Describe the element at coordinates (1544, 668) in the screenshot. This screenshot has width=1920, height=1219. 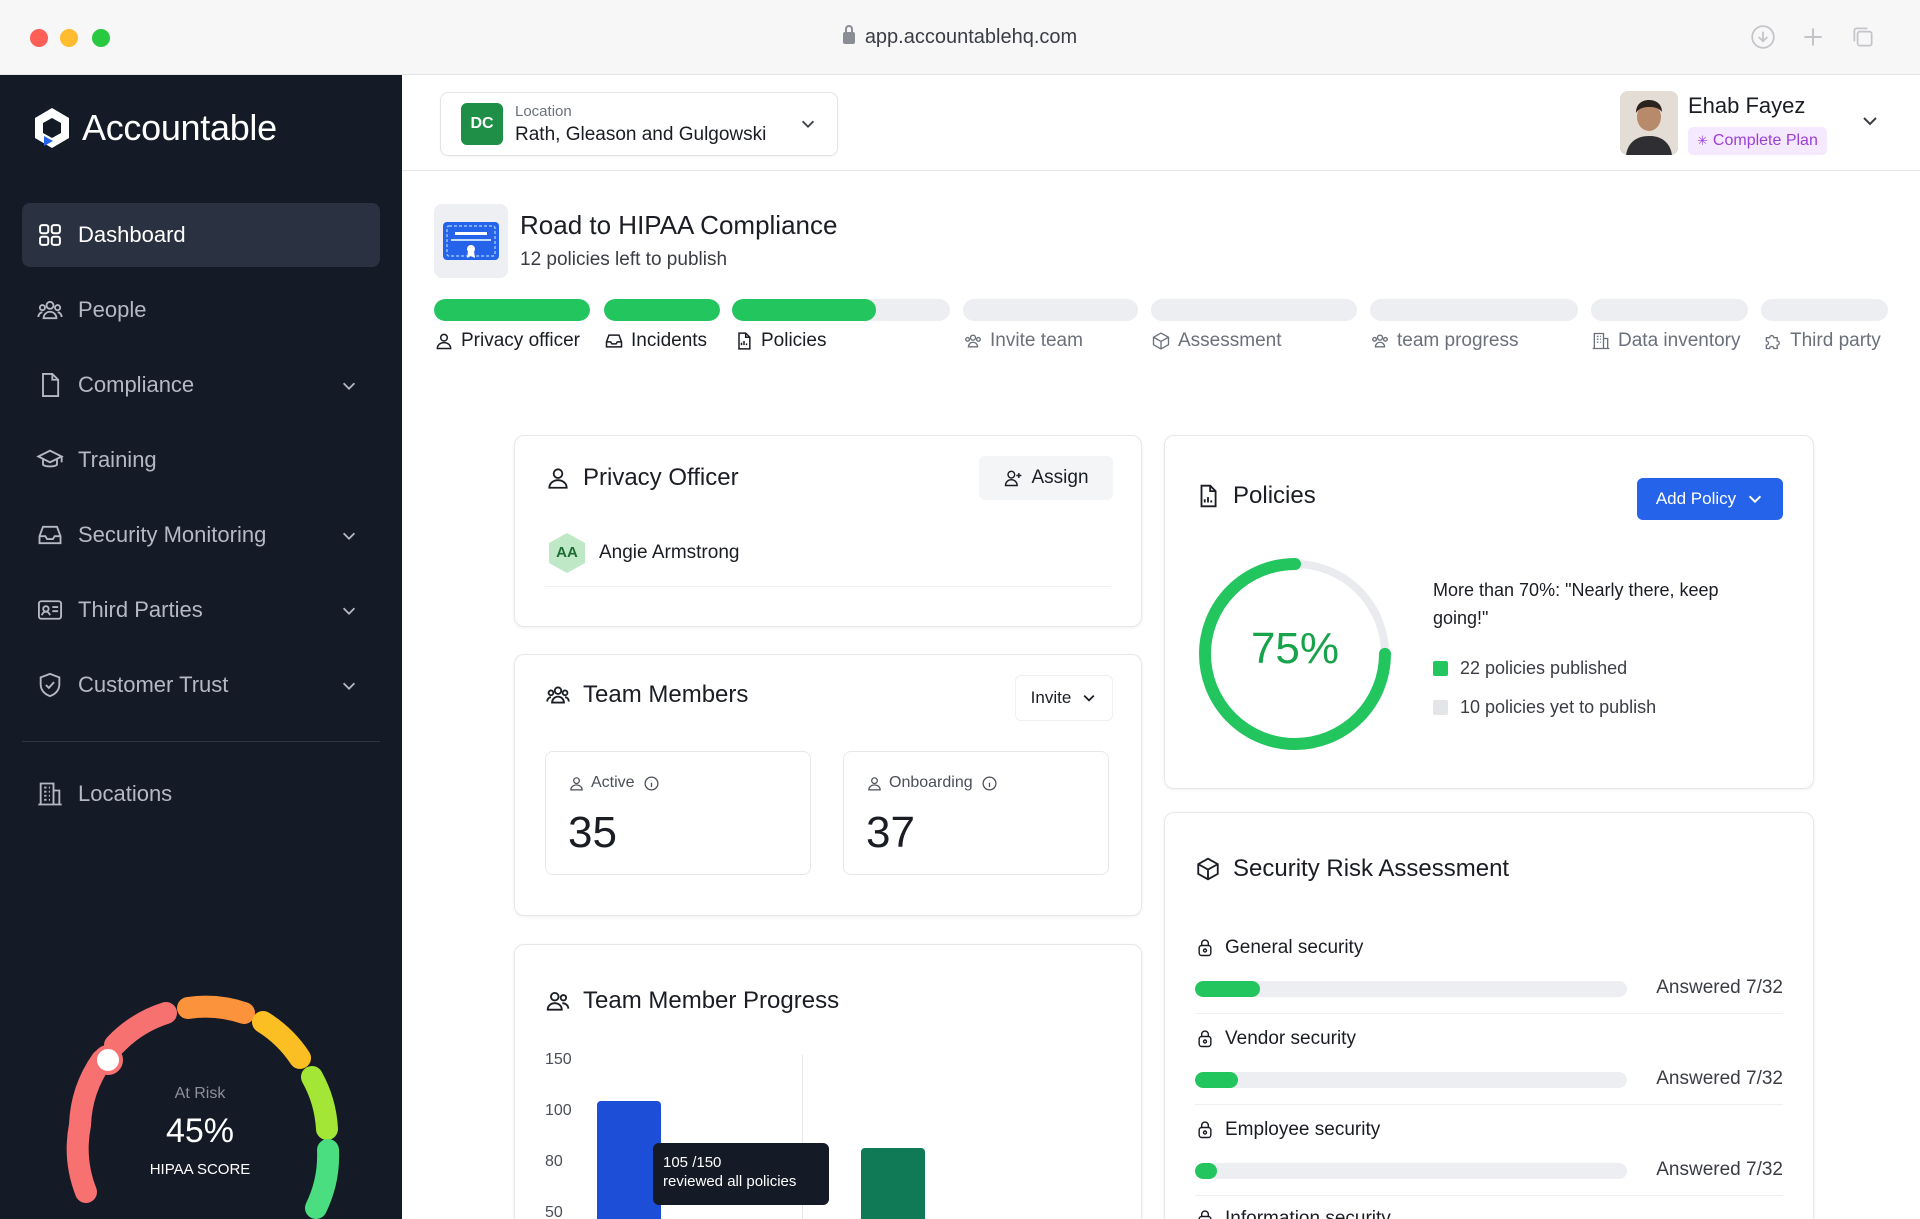
I see `legend-label: 22 policies published` at that location.